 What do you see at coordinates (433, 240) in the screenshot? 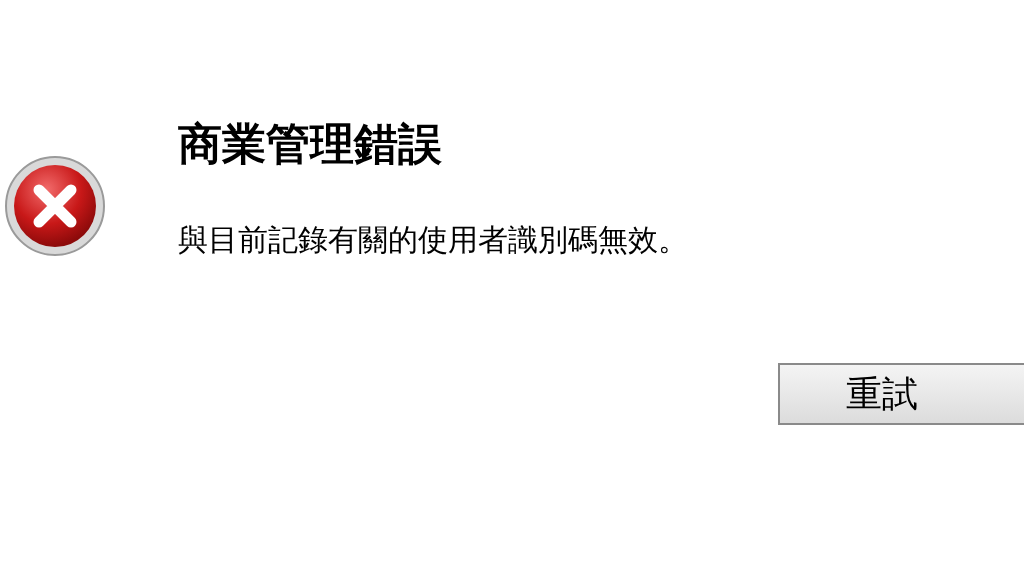
I see `error-message: 與目前記錄有關的使用者識別碼無效。` at bounding box center [433, 240].